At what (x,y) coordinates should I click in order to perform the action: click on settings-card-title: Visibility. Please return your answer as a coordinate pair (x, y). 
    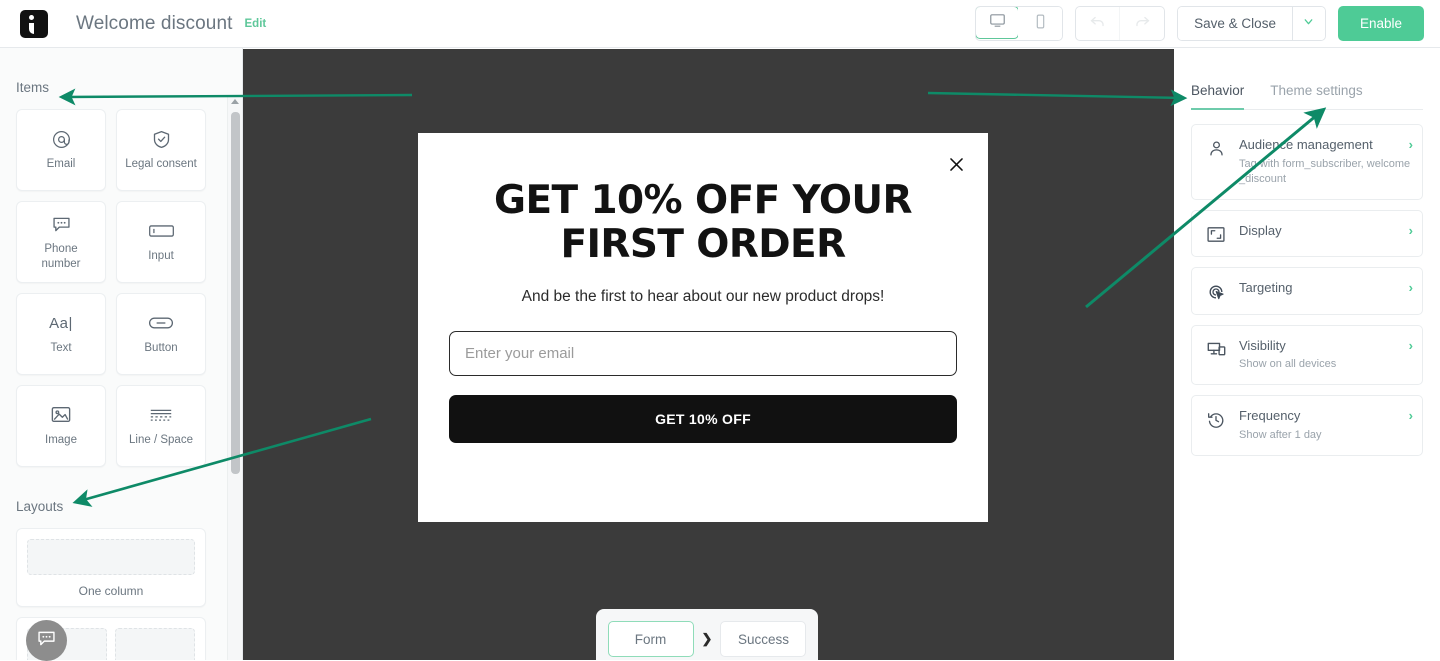
    Looking at the image, I should click on (1325, 346).